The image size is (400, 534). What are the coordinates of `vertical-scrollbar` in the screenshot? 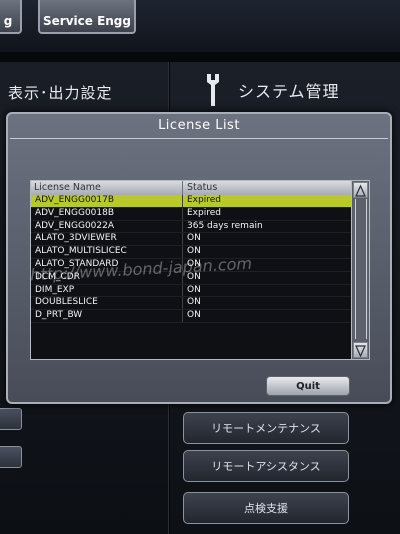 It's located at (360, 270).